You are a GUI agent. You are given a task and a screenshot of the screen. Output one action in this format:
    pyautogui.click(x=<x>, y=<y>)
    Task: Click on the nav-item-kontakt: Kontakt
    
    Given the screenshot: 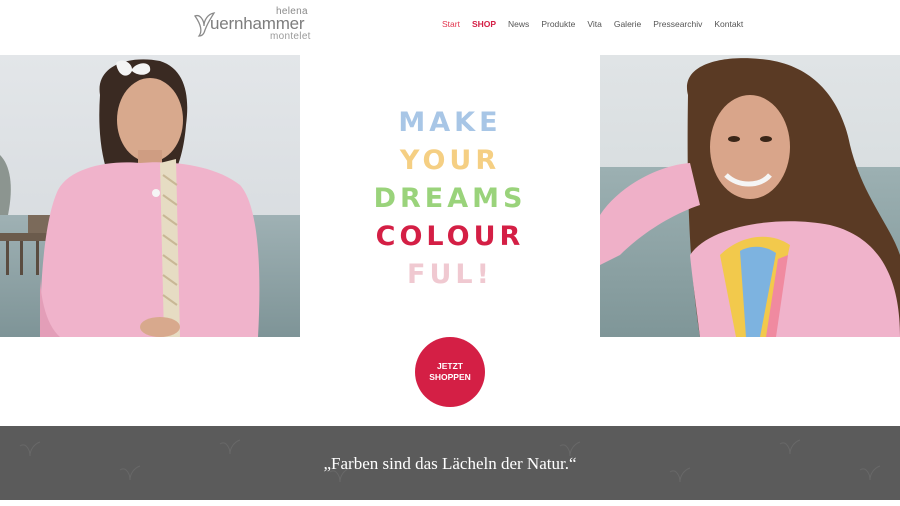 What is the action you would take?
    pyautogui.click(x=728, y=24)
    